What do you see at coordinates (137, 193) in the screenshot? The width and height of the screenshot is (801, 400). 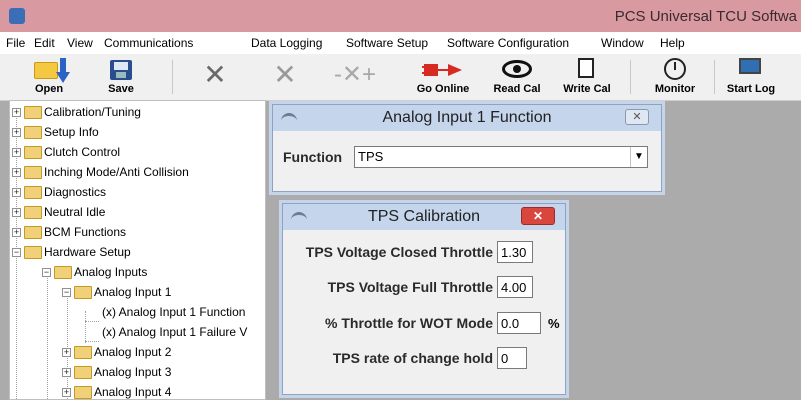 I see `tree-item: + Diagnostics` at bounding box center [137, 193].